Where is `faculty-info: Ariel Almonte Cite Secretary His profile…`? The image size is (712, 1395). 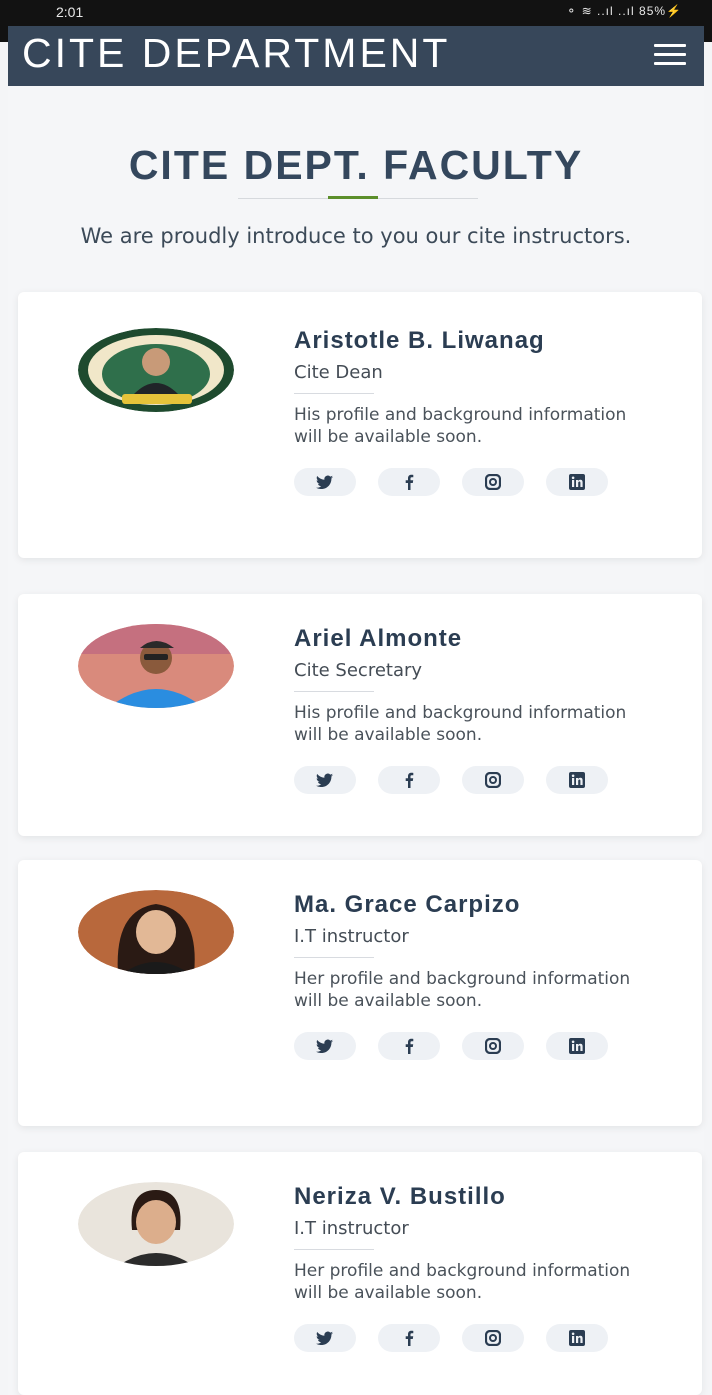
faculty-info: Ariel Almonte Cite Secretary His profile… is located at coordinates (464, 709).